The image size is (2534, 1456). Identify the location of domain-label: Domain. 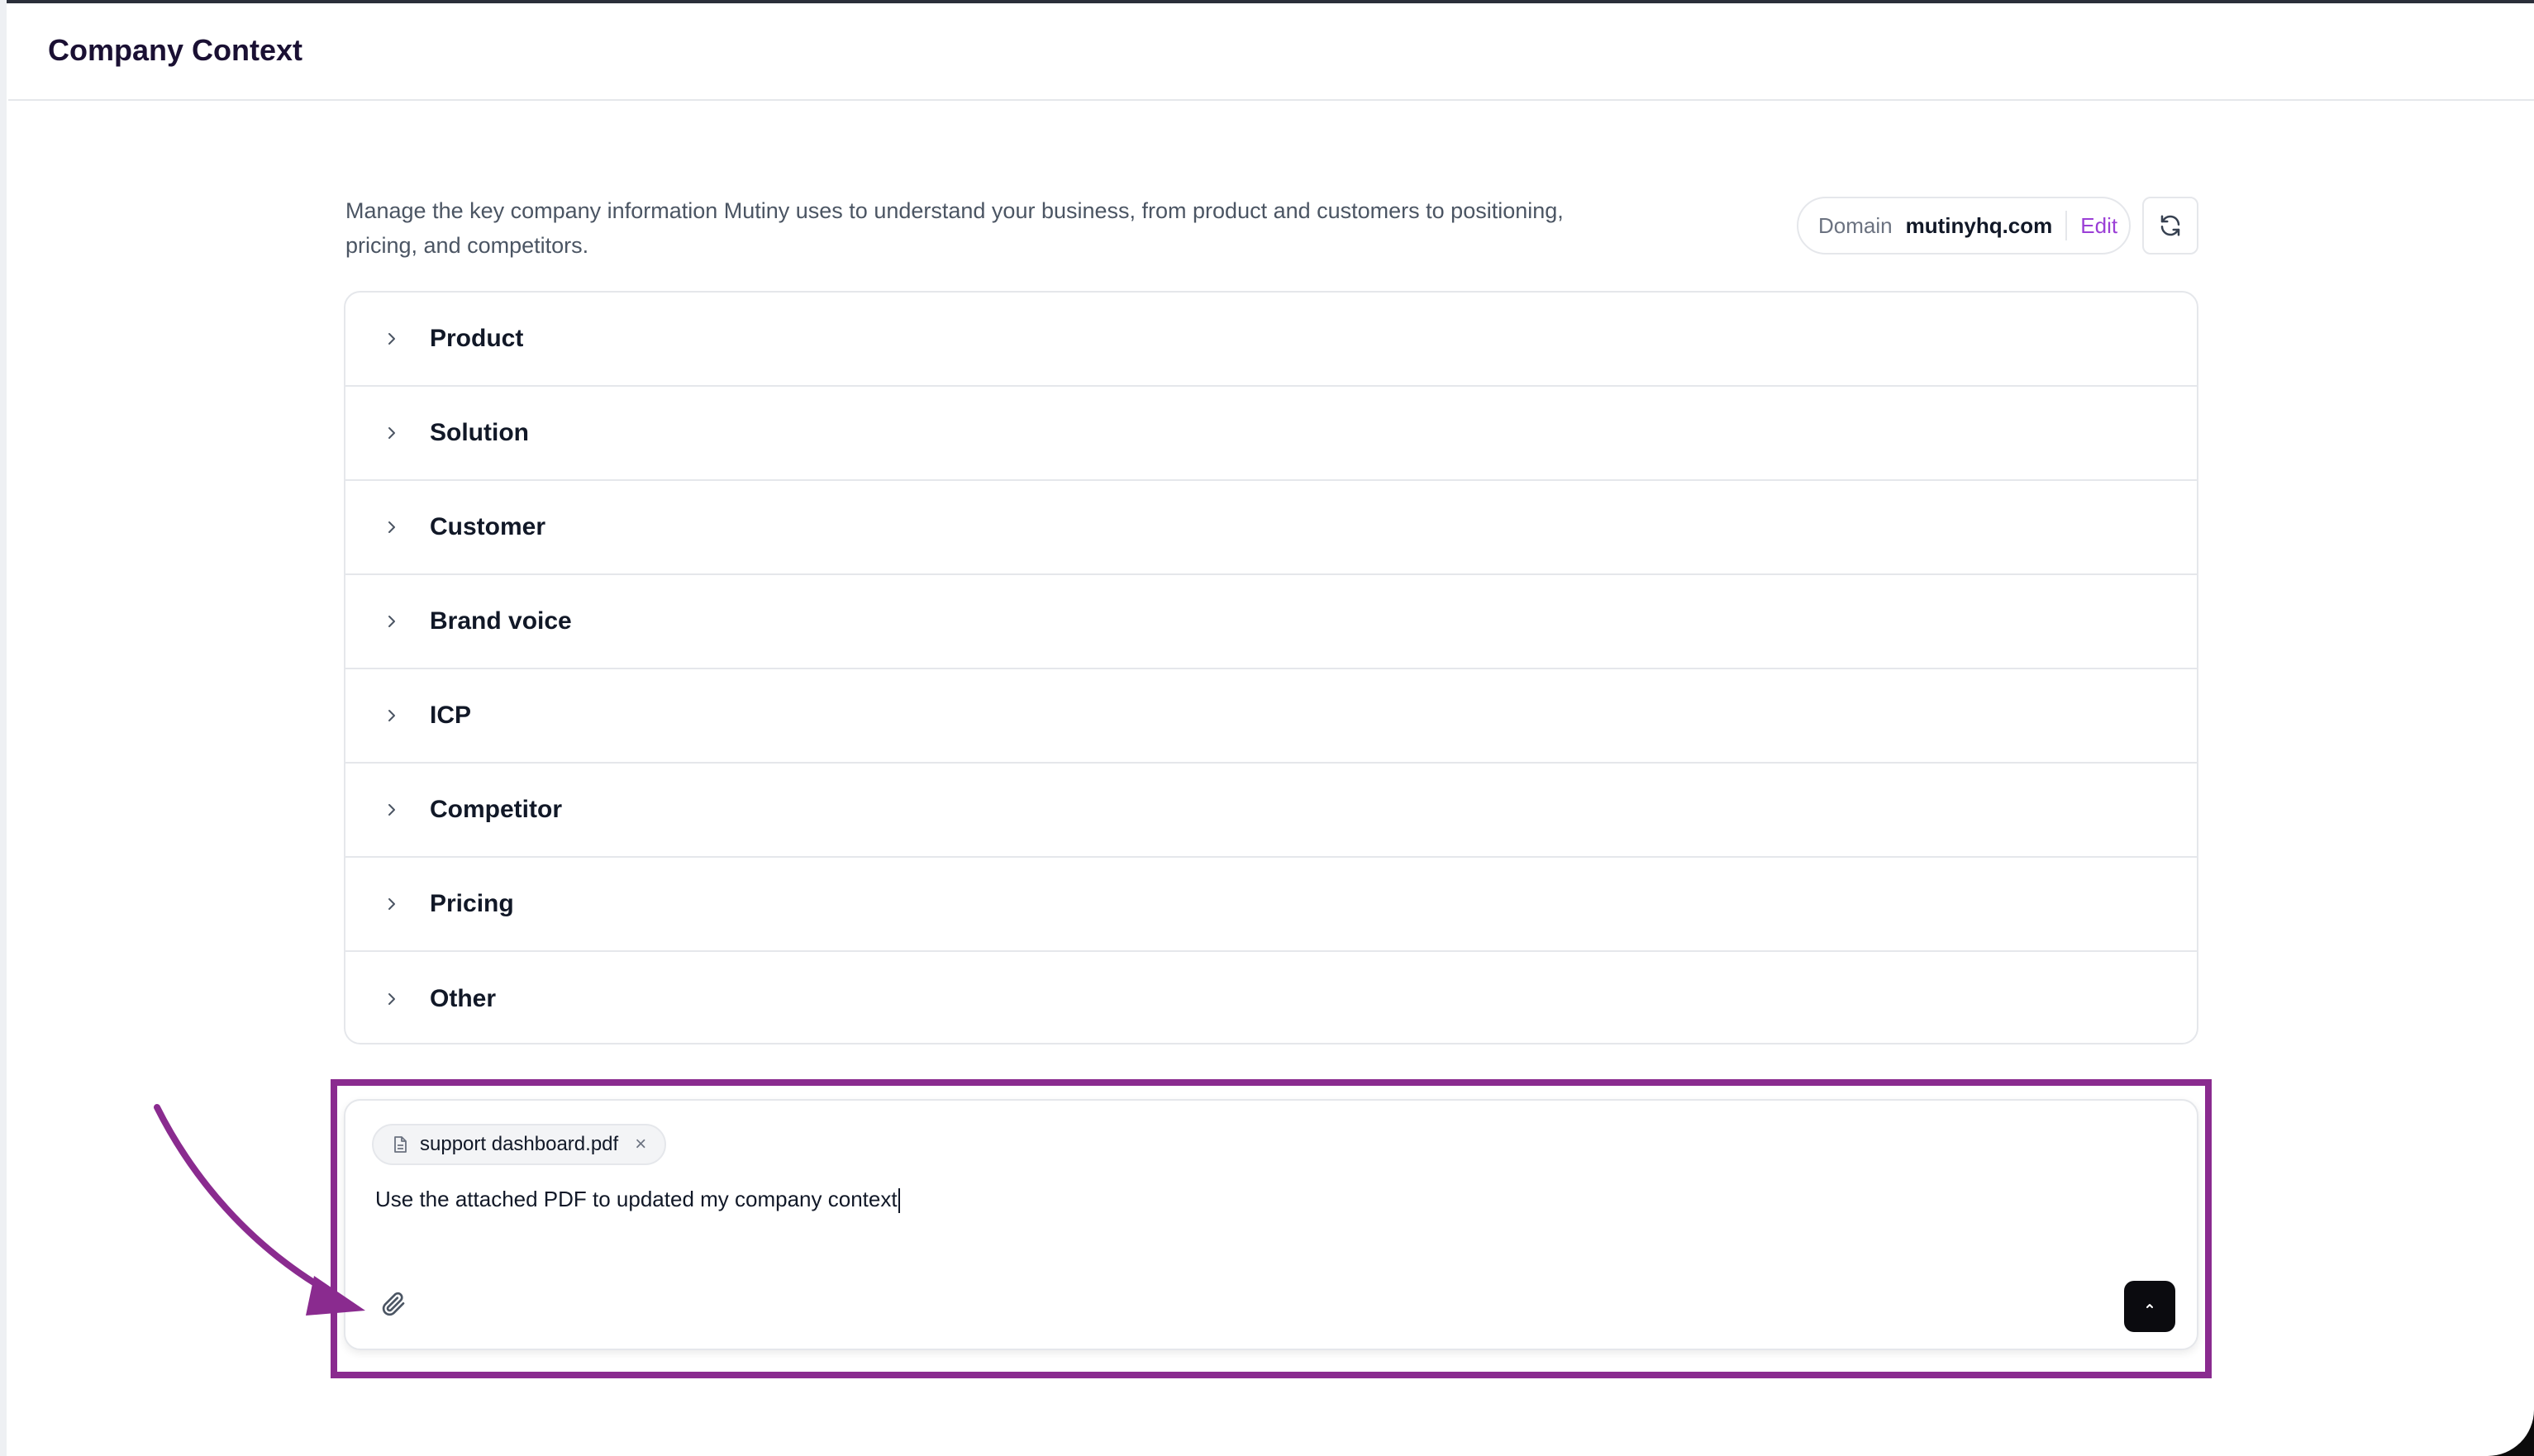
(1855, 225).